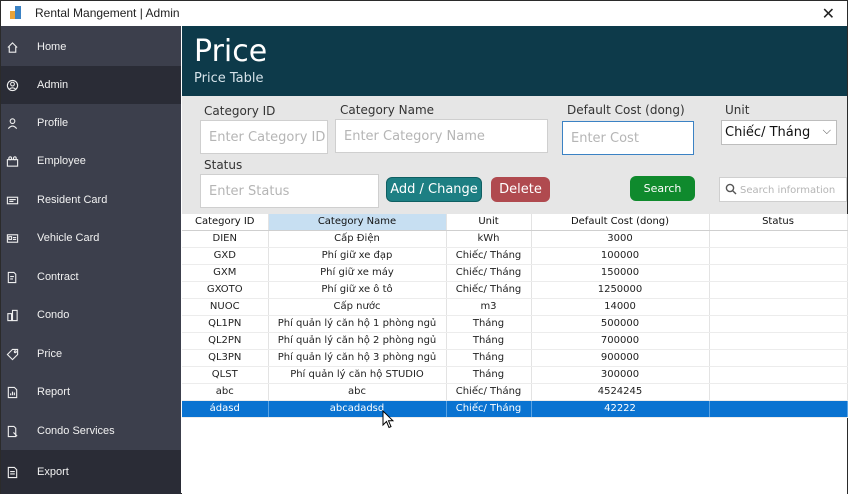 The image size is (848, 494). What do you see at coordinates (289, 191) in the screenshot?
I see `status-input` at bounding box center [289, 191].